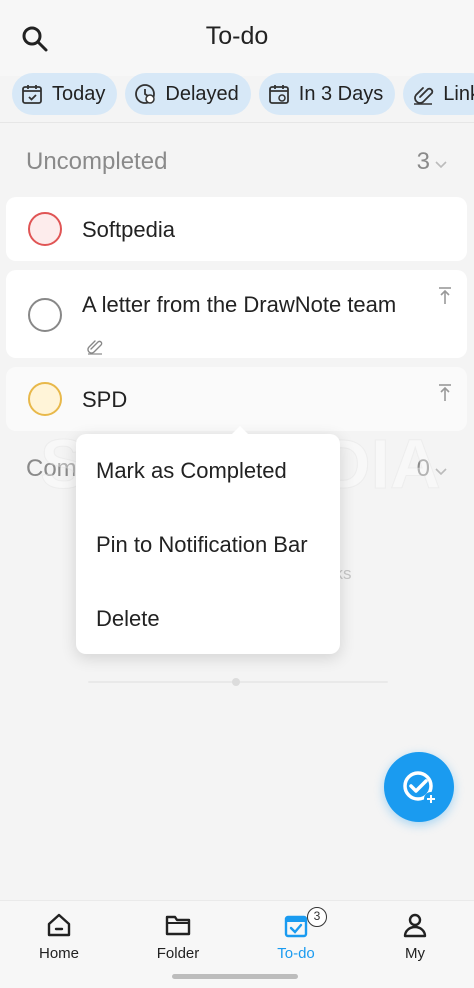  Describe the element at coordinates (237, 122) in the screenshot. I see `divider` at that location.